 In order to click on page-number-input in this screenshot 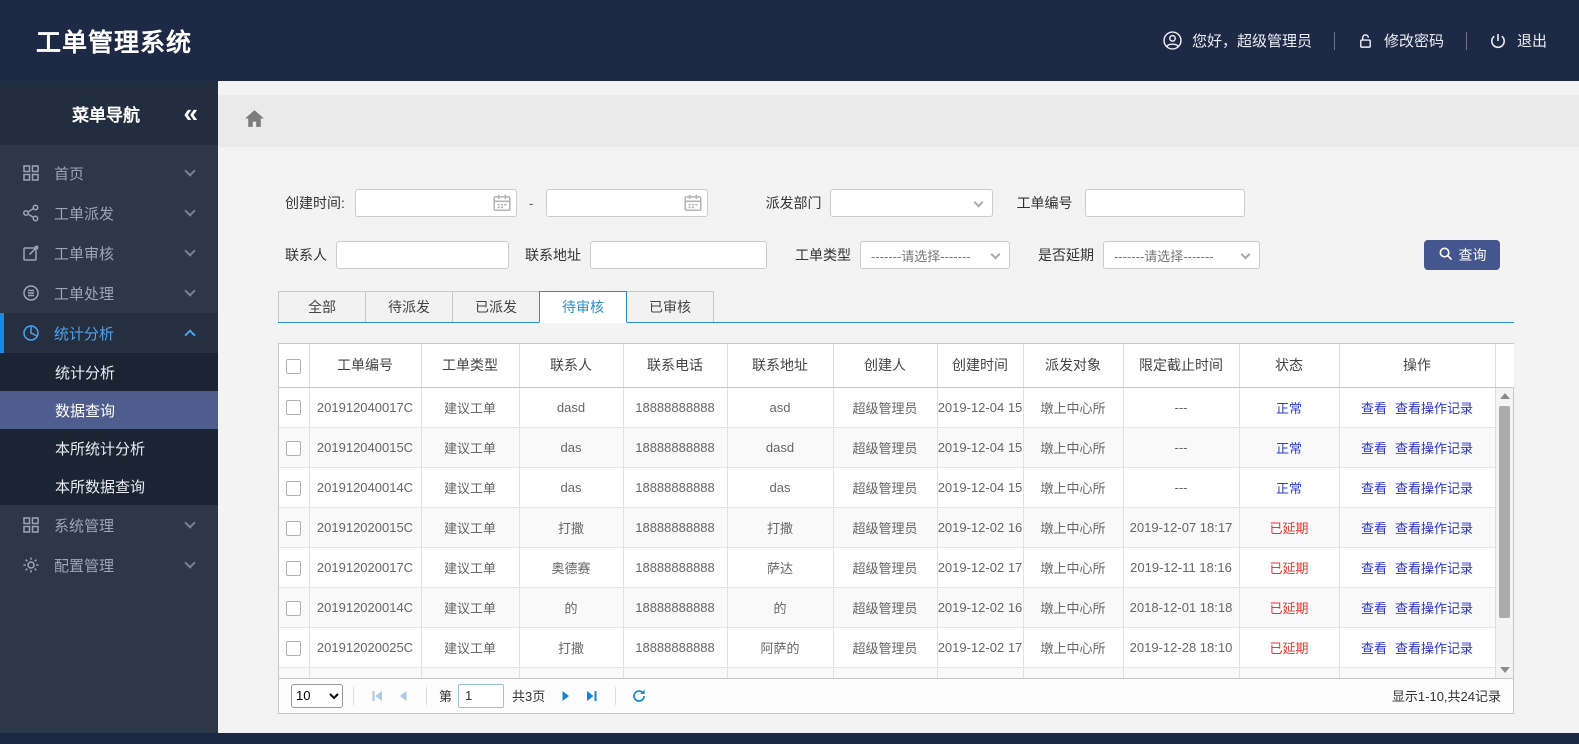, I will do `click(481, 695)`.